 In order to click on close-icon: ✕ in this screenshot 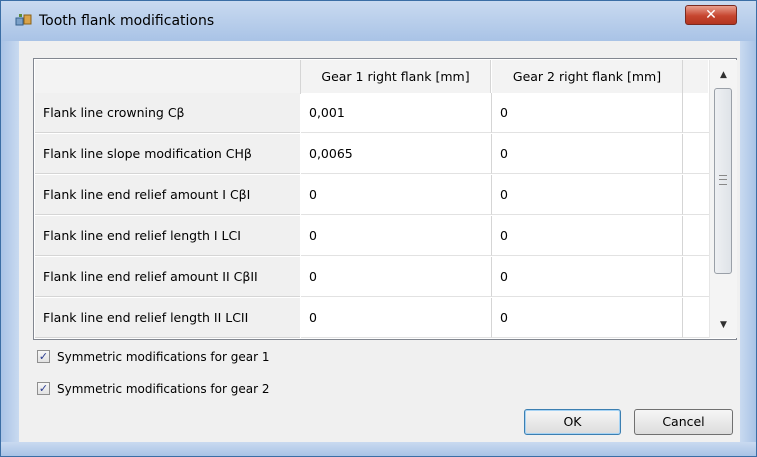, I will do `click(711, 15)`.